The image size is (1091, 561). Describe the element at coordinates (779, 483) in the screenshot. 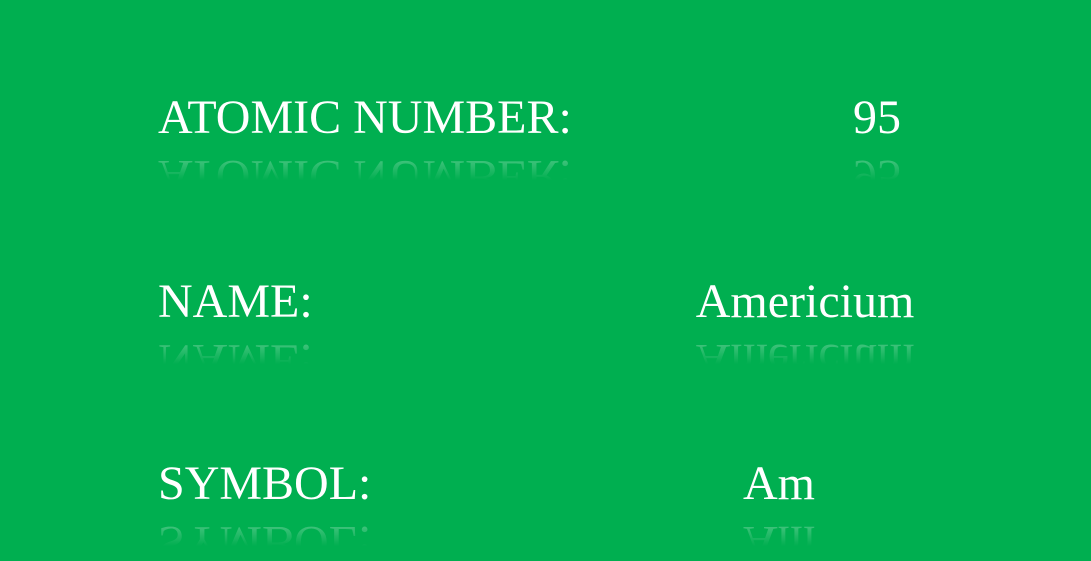

I see `symbol-value: Am` at that location.